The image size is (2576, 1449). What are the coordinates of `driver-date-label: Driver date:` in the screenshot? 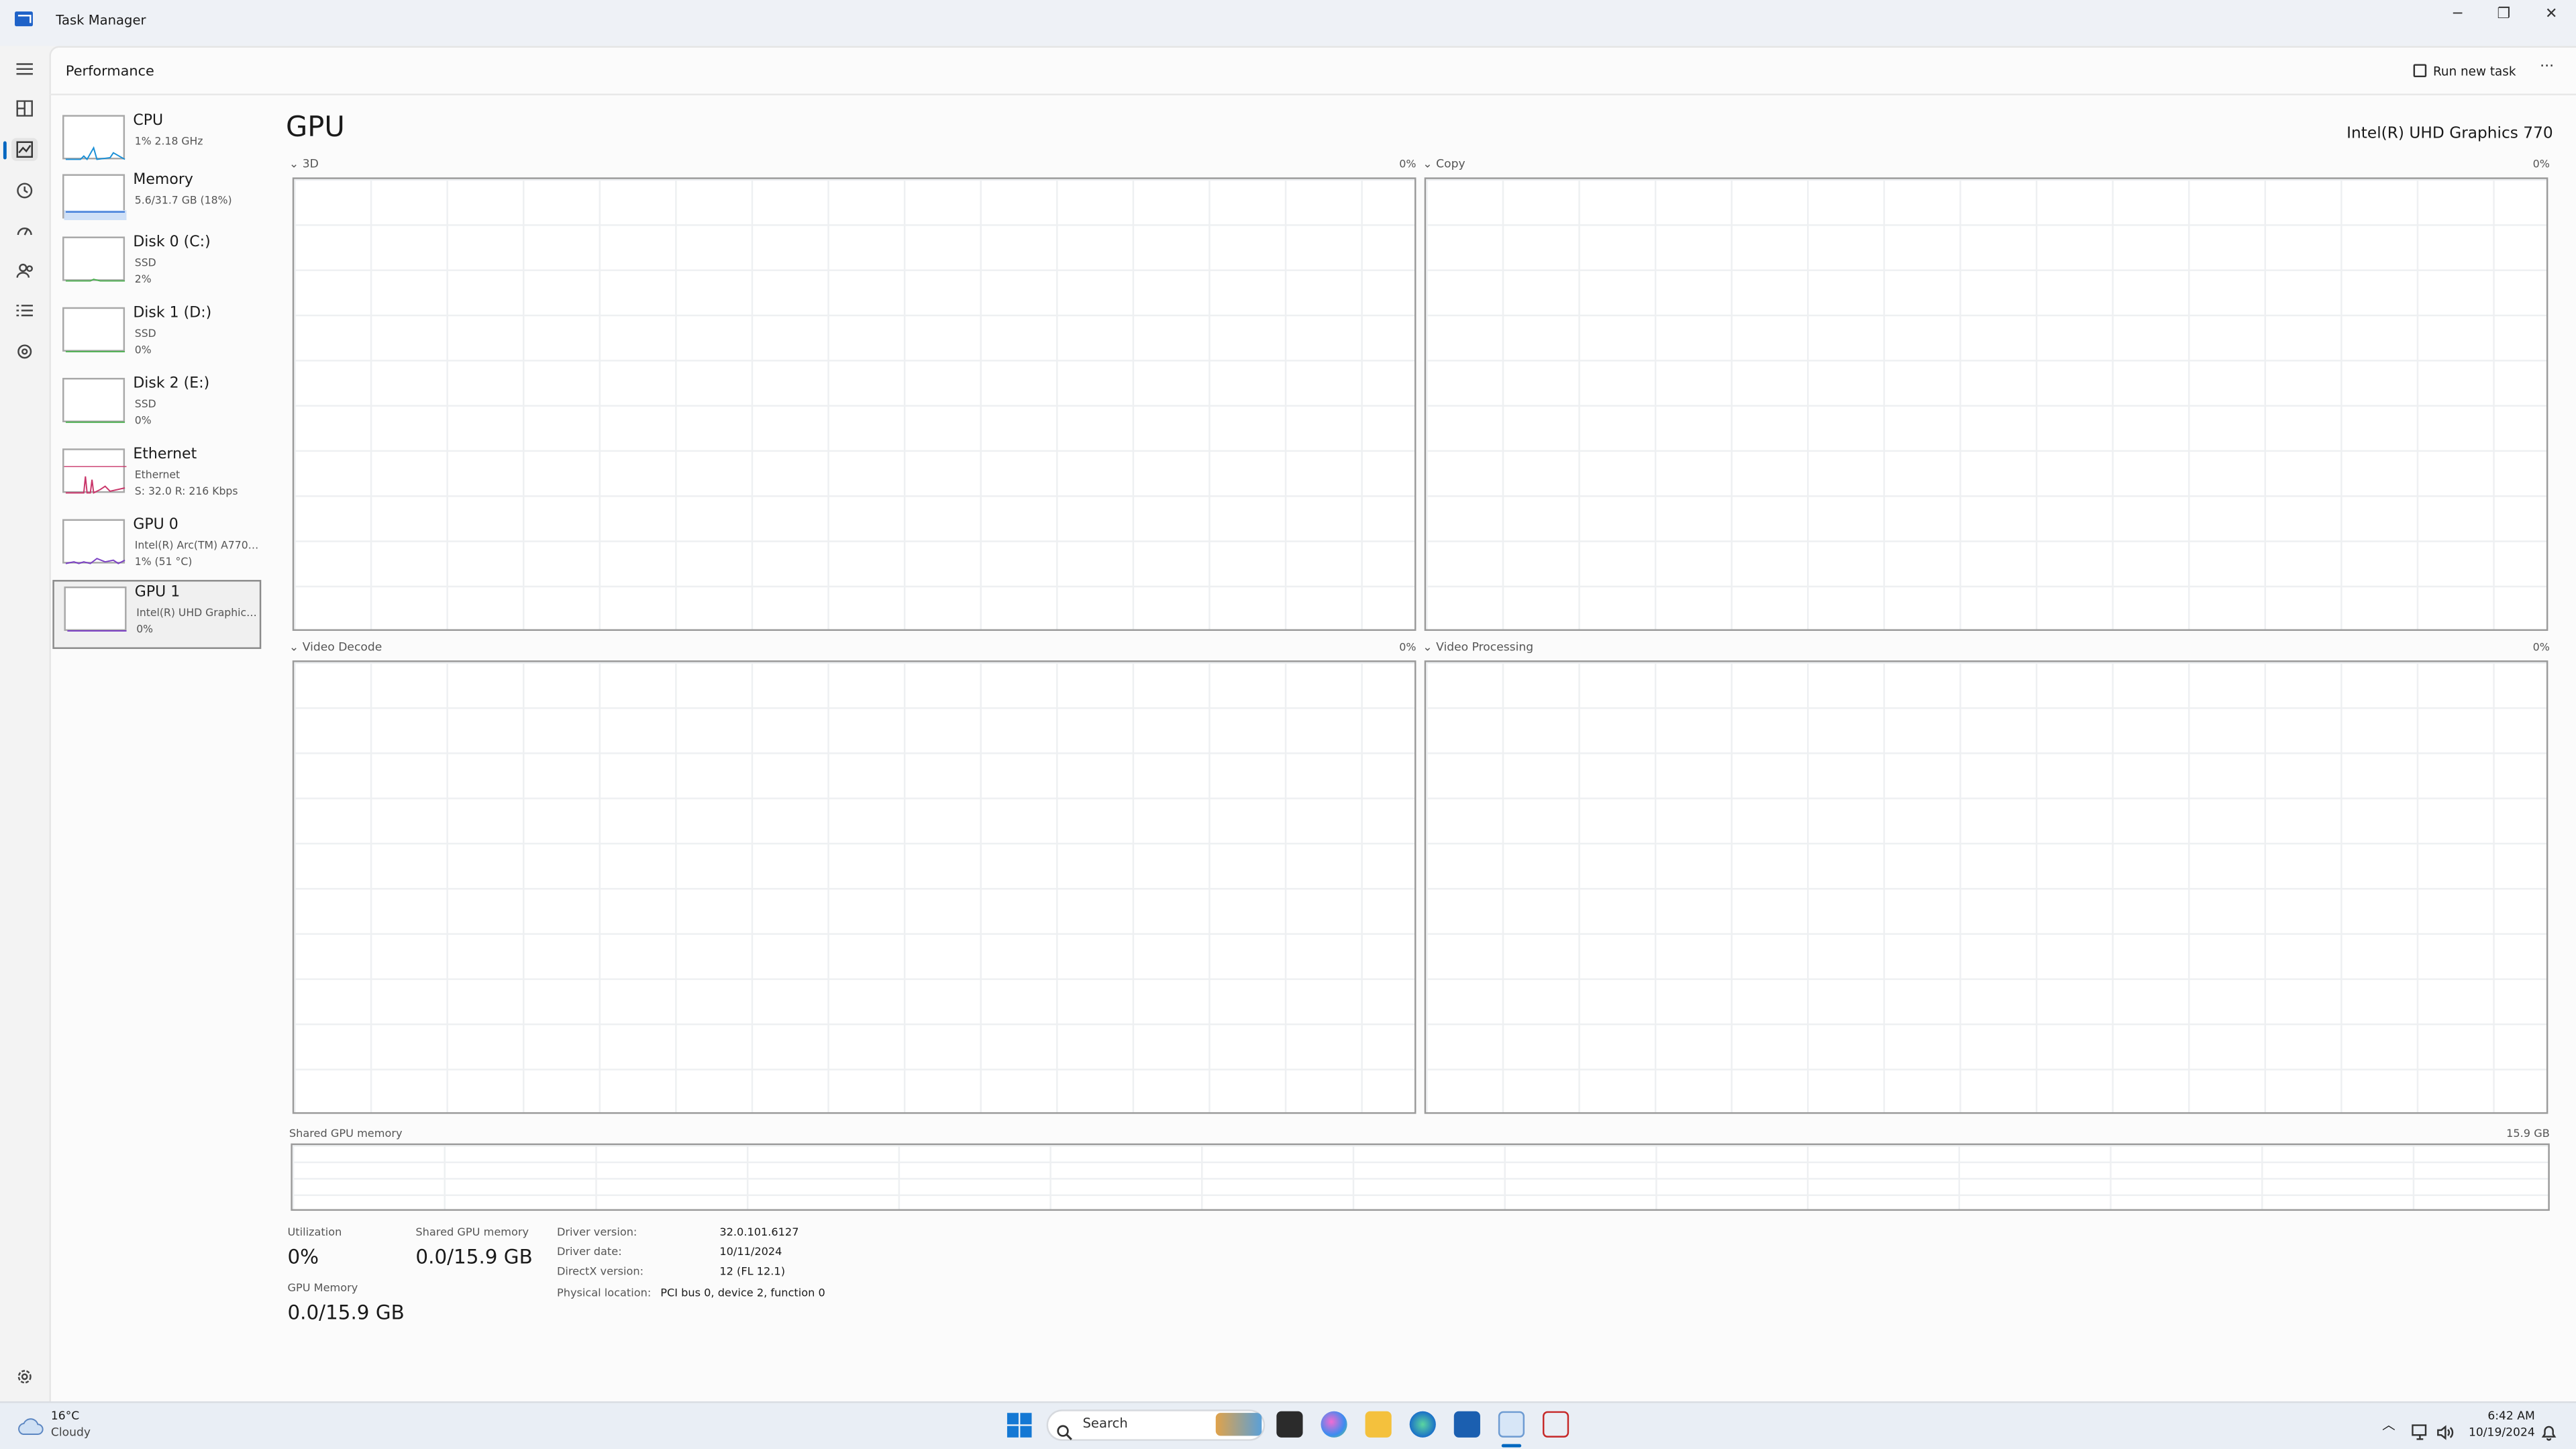 It's located at (589, 1252).